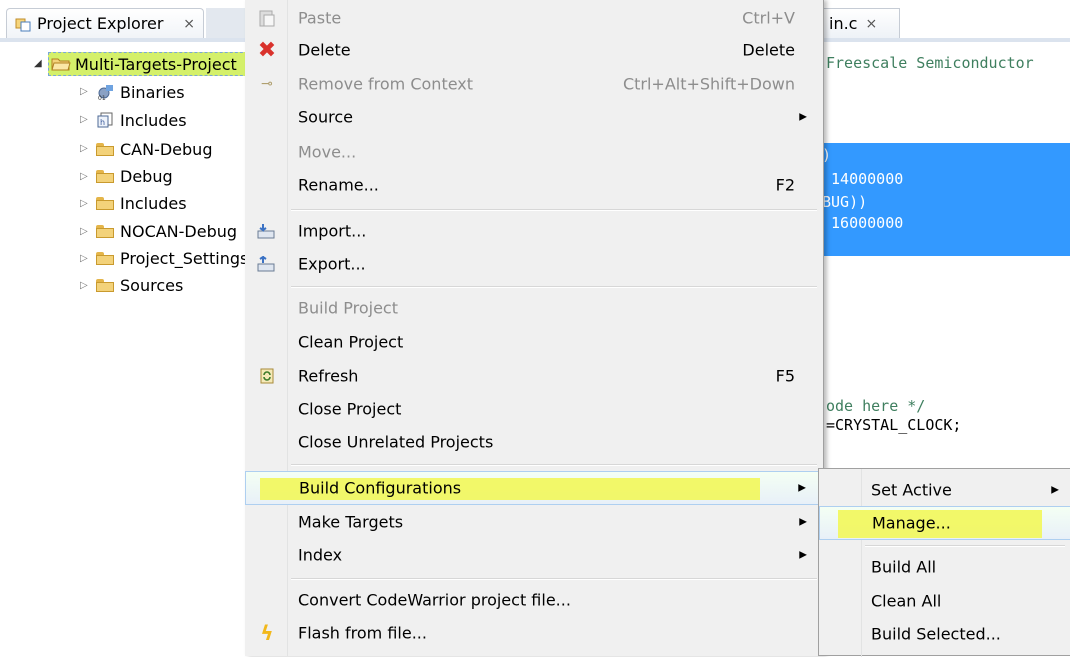  What do you see at coordinates (267, 231) in the screenshot?
I see `import-icon` at bounding box center [267, 231].